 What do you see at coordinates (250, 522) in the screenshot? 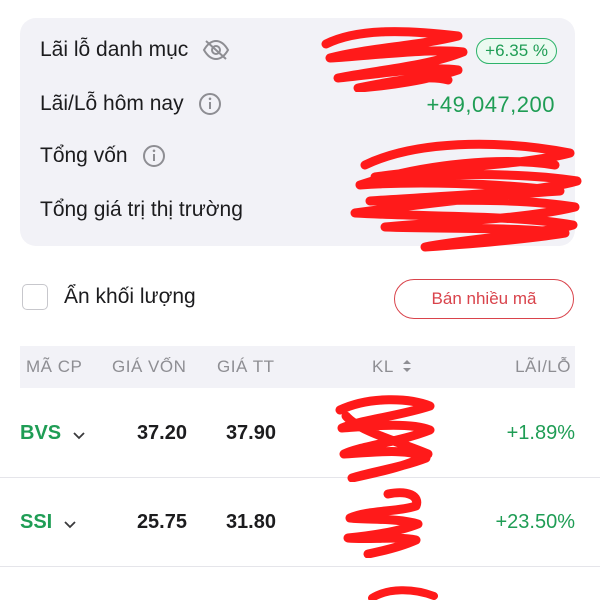
I see `market-price-cell: 31.80` at bounding box center [250, 522].